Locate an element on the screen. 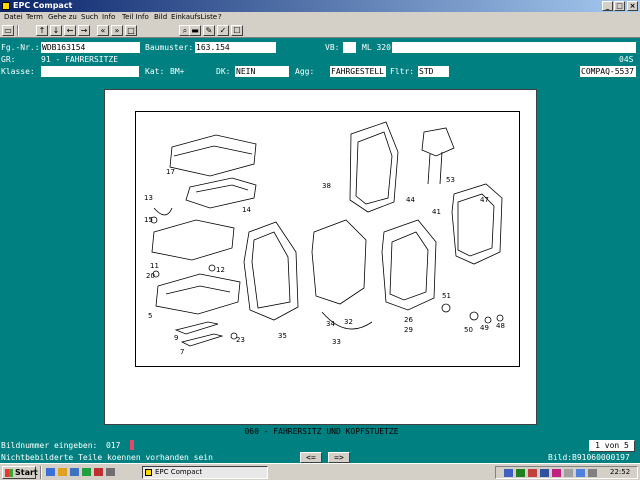 Image resolution: width=640 pixels, height=480 pixels. part-label-33: 33 is located at coordinates (336, 342).